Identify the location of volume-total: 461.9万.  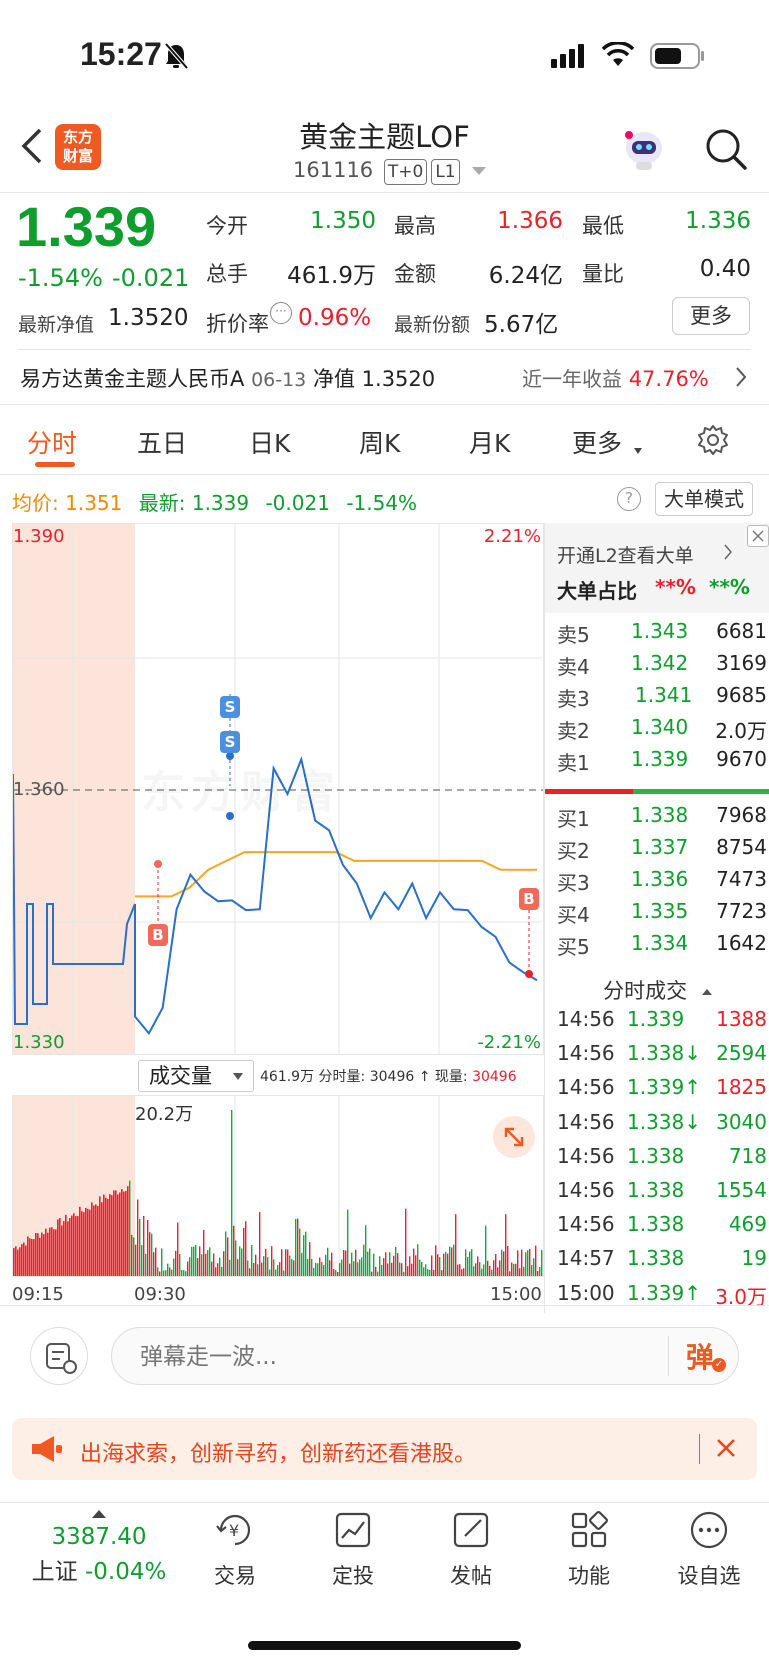
(287, 1077).